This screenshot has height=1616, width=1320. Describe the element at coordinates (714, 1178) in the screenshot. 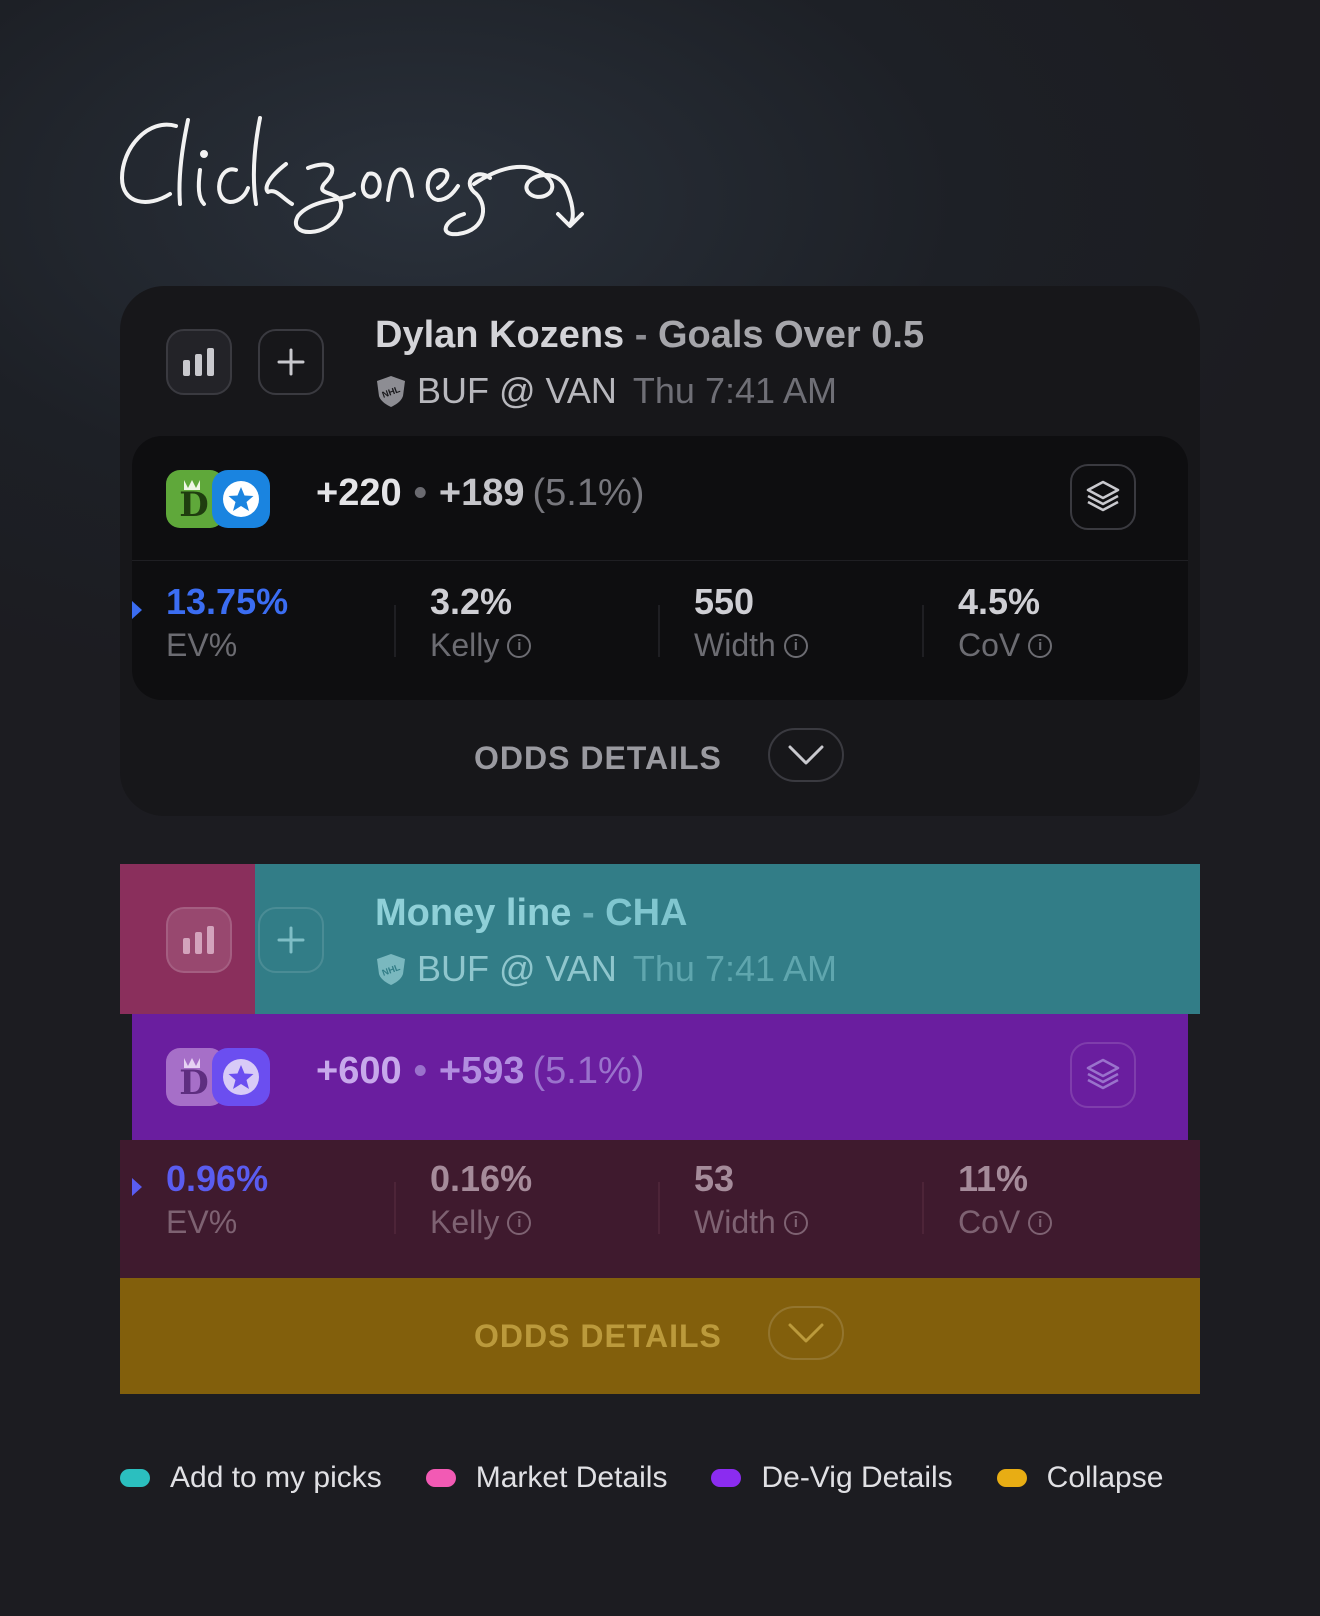

I see `width-value: 53` at that location.